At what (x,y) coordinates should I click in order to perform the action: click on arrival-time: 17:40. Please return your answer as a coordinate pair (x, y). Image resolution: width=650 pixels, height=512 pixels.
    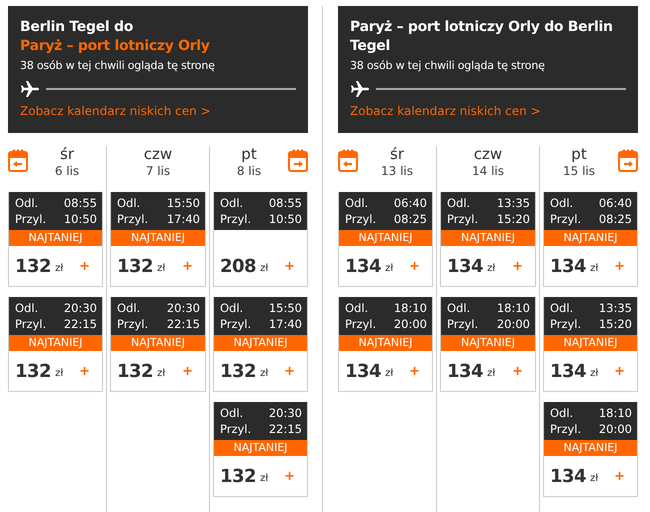
    Looking at the image, I should click on (183, 219).